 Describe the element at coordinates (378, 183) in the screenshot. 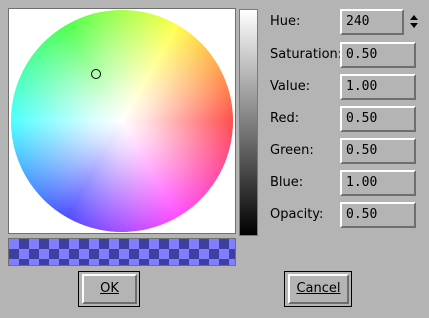

I see `blue-field: 1.00` at that location.